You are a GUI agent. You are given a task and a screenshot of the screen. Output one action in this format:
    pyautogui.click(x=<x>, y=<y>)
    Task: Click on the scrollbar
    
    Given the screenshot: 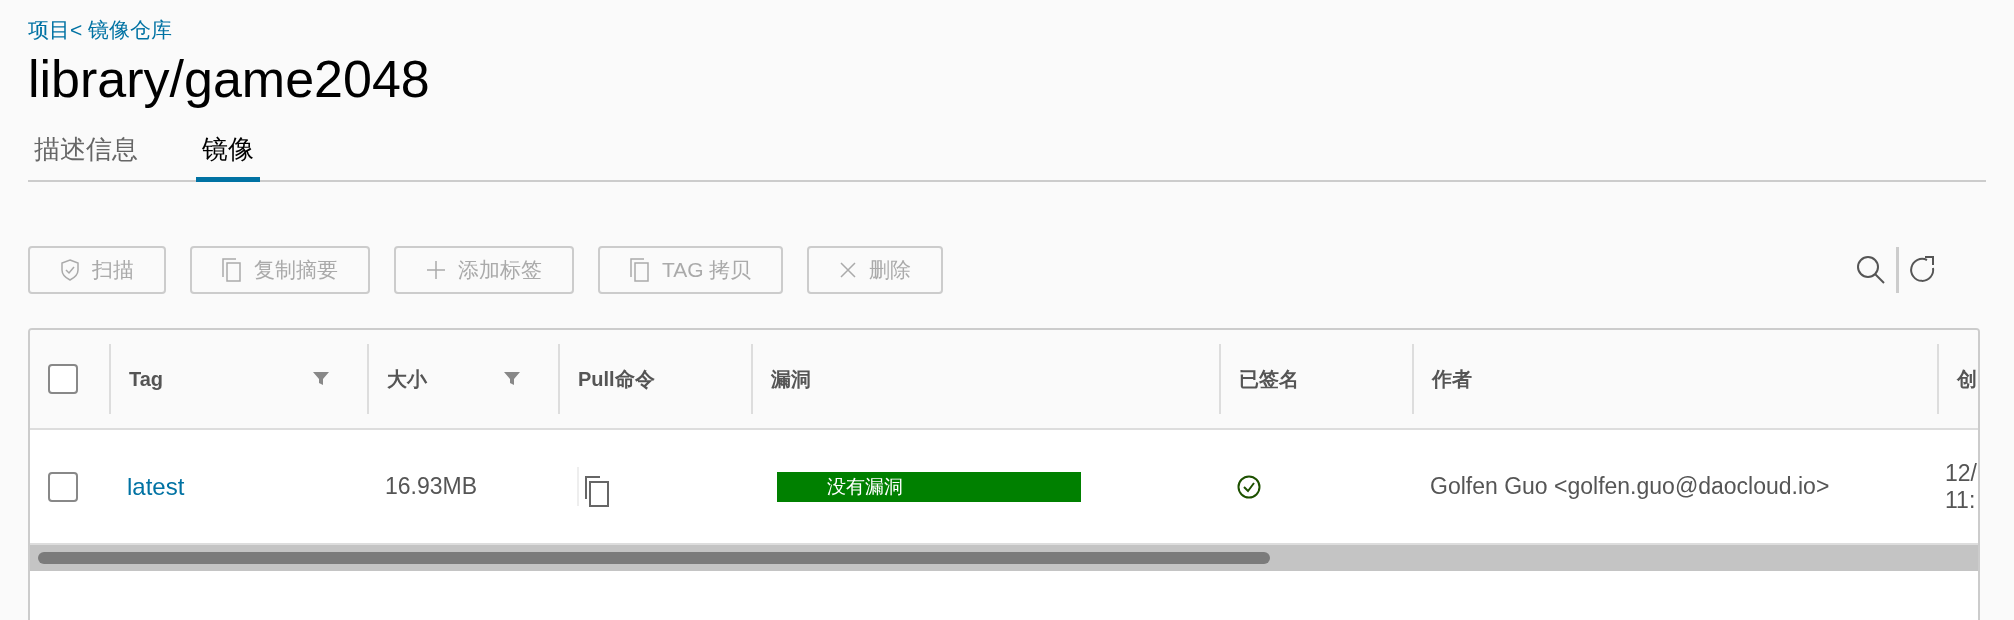 What is the action you would take?
    pyautogui.click(x=1004, y=557)
    